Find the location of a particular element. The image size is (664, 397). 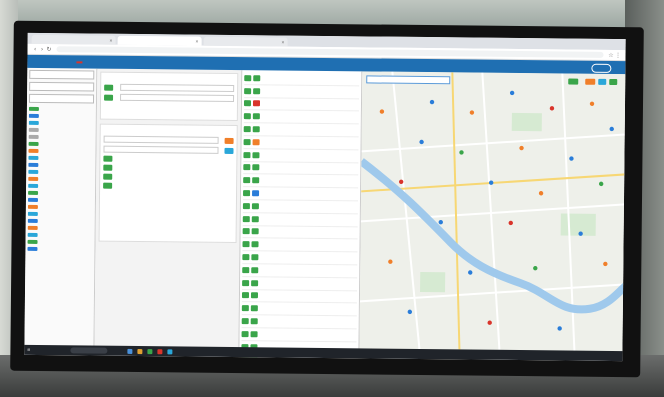

blue-button is located at coordinates (229, 150).